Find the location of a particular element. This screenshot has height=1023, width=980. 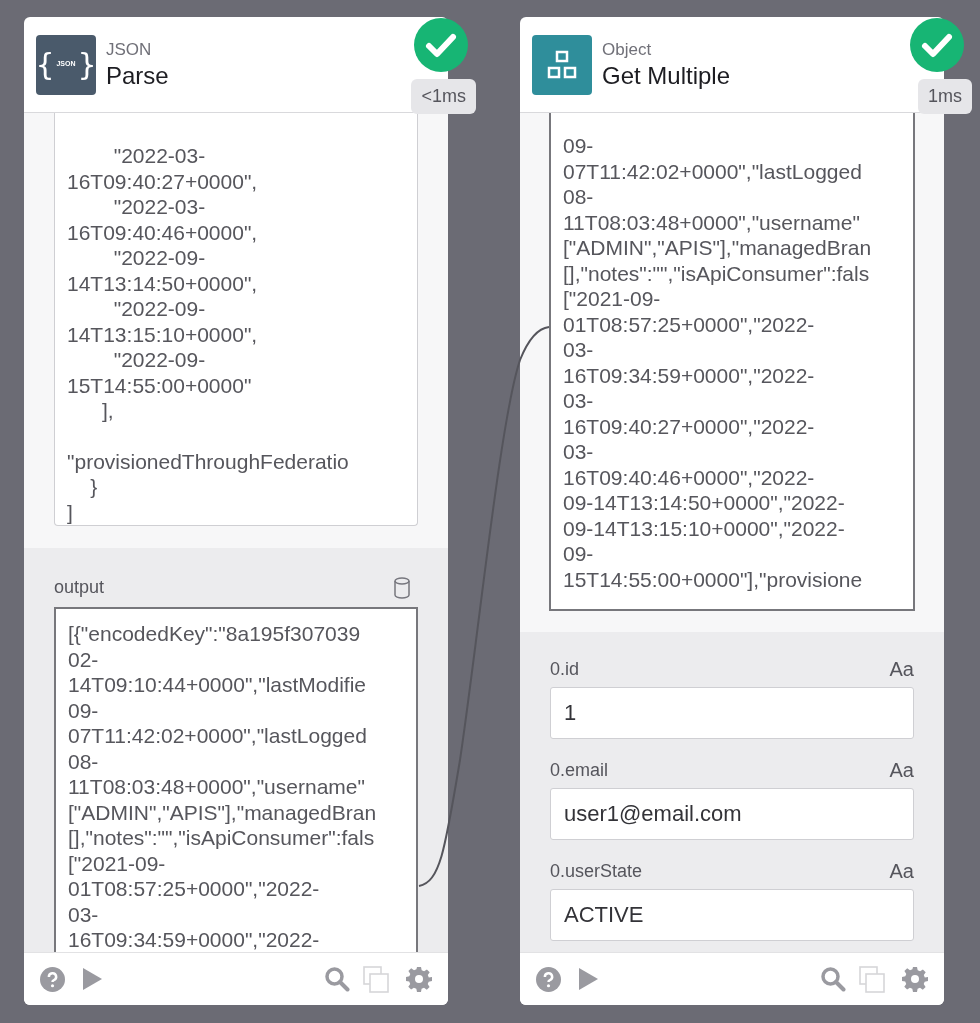

field-label: 0.userState is located at coordinates (596, 871).